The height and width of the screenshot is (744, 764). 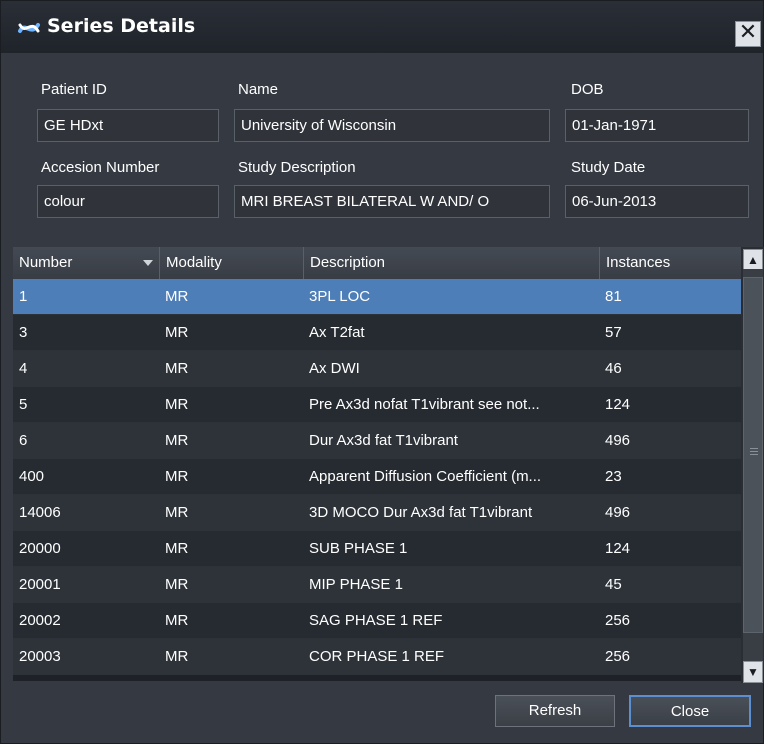 I want to click on cell-number: 20003, so click(x=40, y=656).